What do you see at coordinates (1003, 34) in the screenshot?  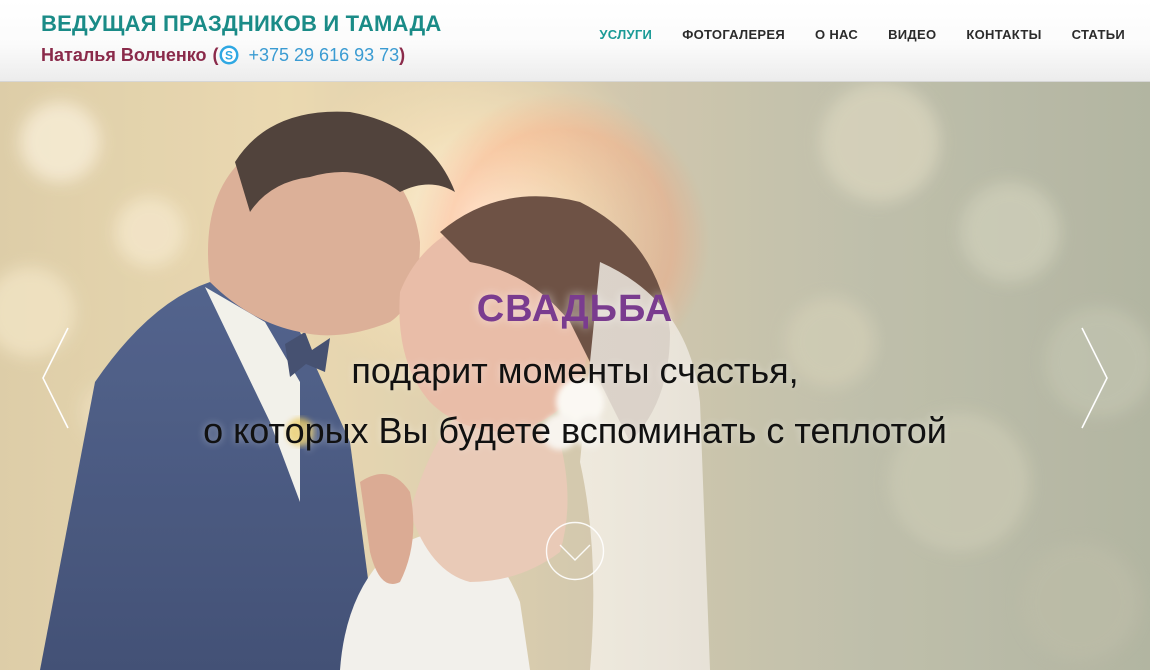 I see `nav-item-contacts: КОНТАКТЫ` at bounding box center [1003, 34].